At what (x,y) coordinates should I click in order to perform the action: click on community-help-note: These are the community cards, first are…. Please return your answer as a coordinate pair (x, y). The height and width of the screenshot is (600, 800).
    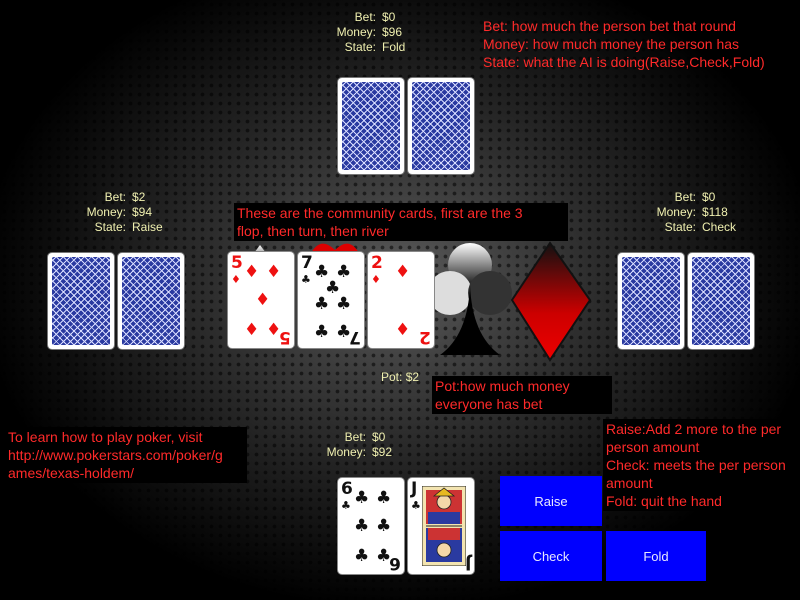
    Looking at the image, I should click on (401, 222).